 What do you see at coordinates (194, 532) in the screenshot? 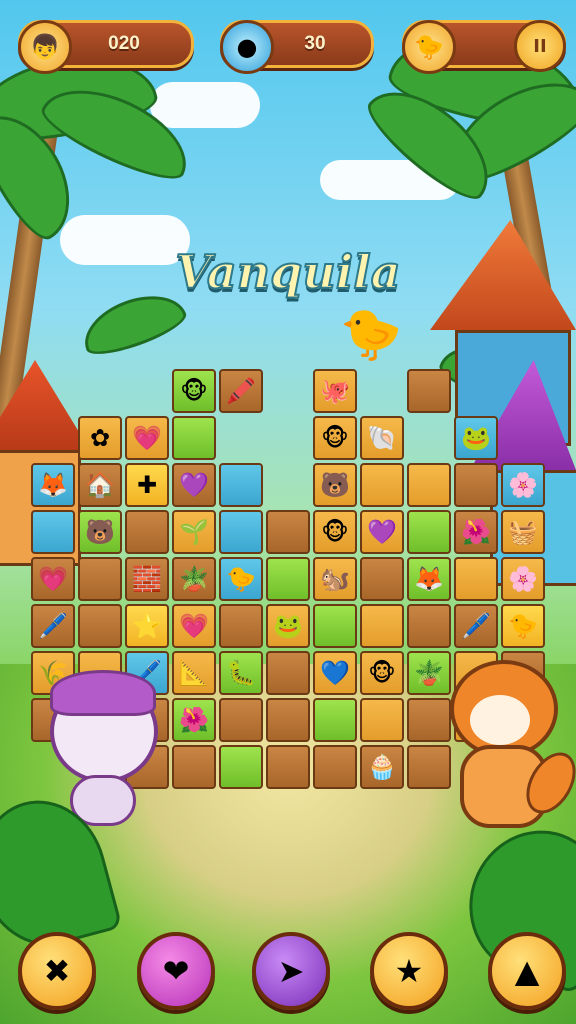
I see `board-tile: 🌱` at bounding box center [194, 532].